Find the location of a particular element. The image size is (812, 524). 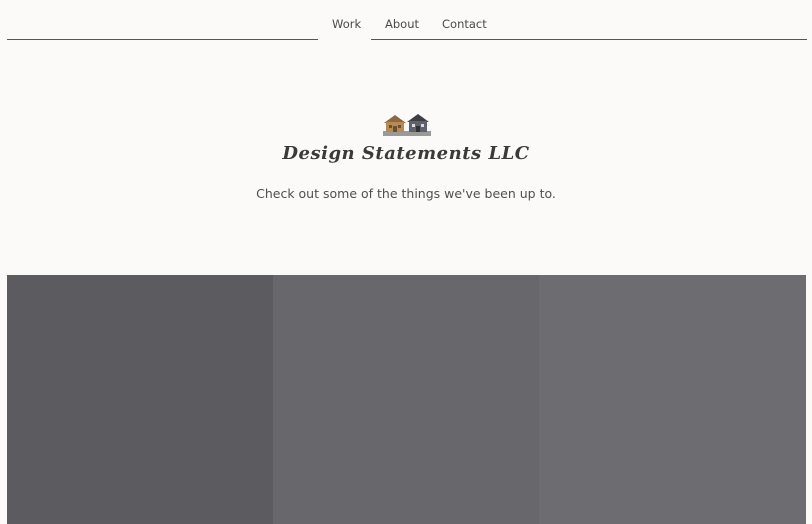

nav-divider-left is located at coordinates (162, 39).